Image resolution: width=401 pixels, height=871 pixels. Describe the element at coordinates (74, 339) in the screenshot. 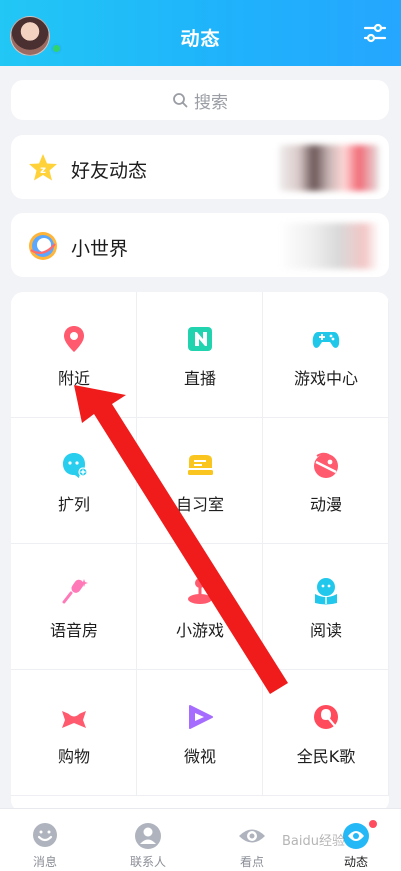

I see `location-pin-icon` at that location.